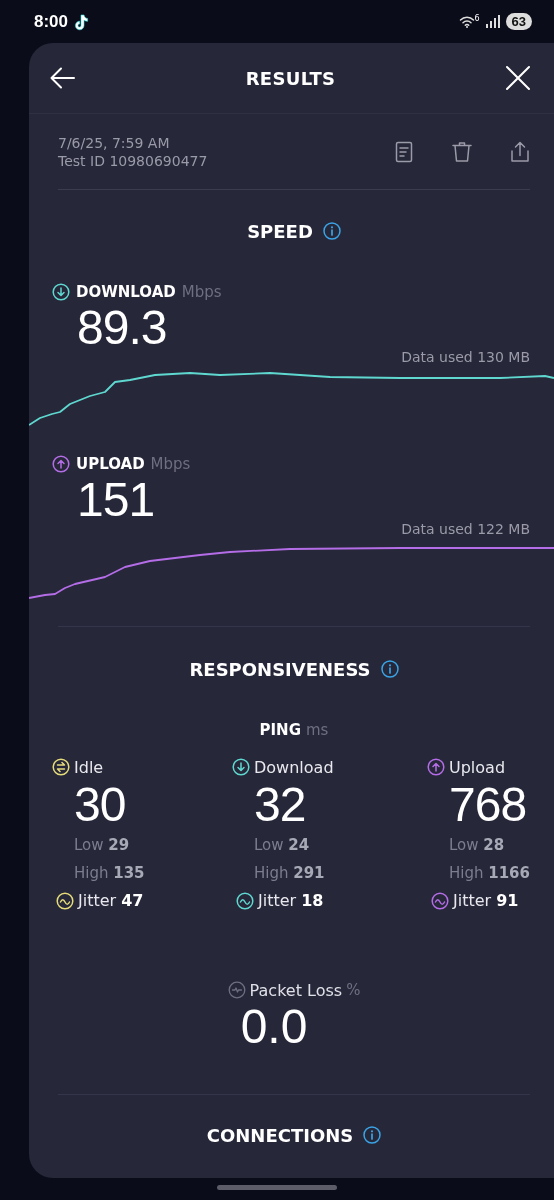 This screenshot has height=1200, width=554. What do you see at coordinates (477, 845) in the screenshot?
I see `low-value: Low 28` at bounding box center [477, 845].